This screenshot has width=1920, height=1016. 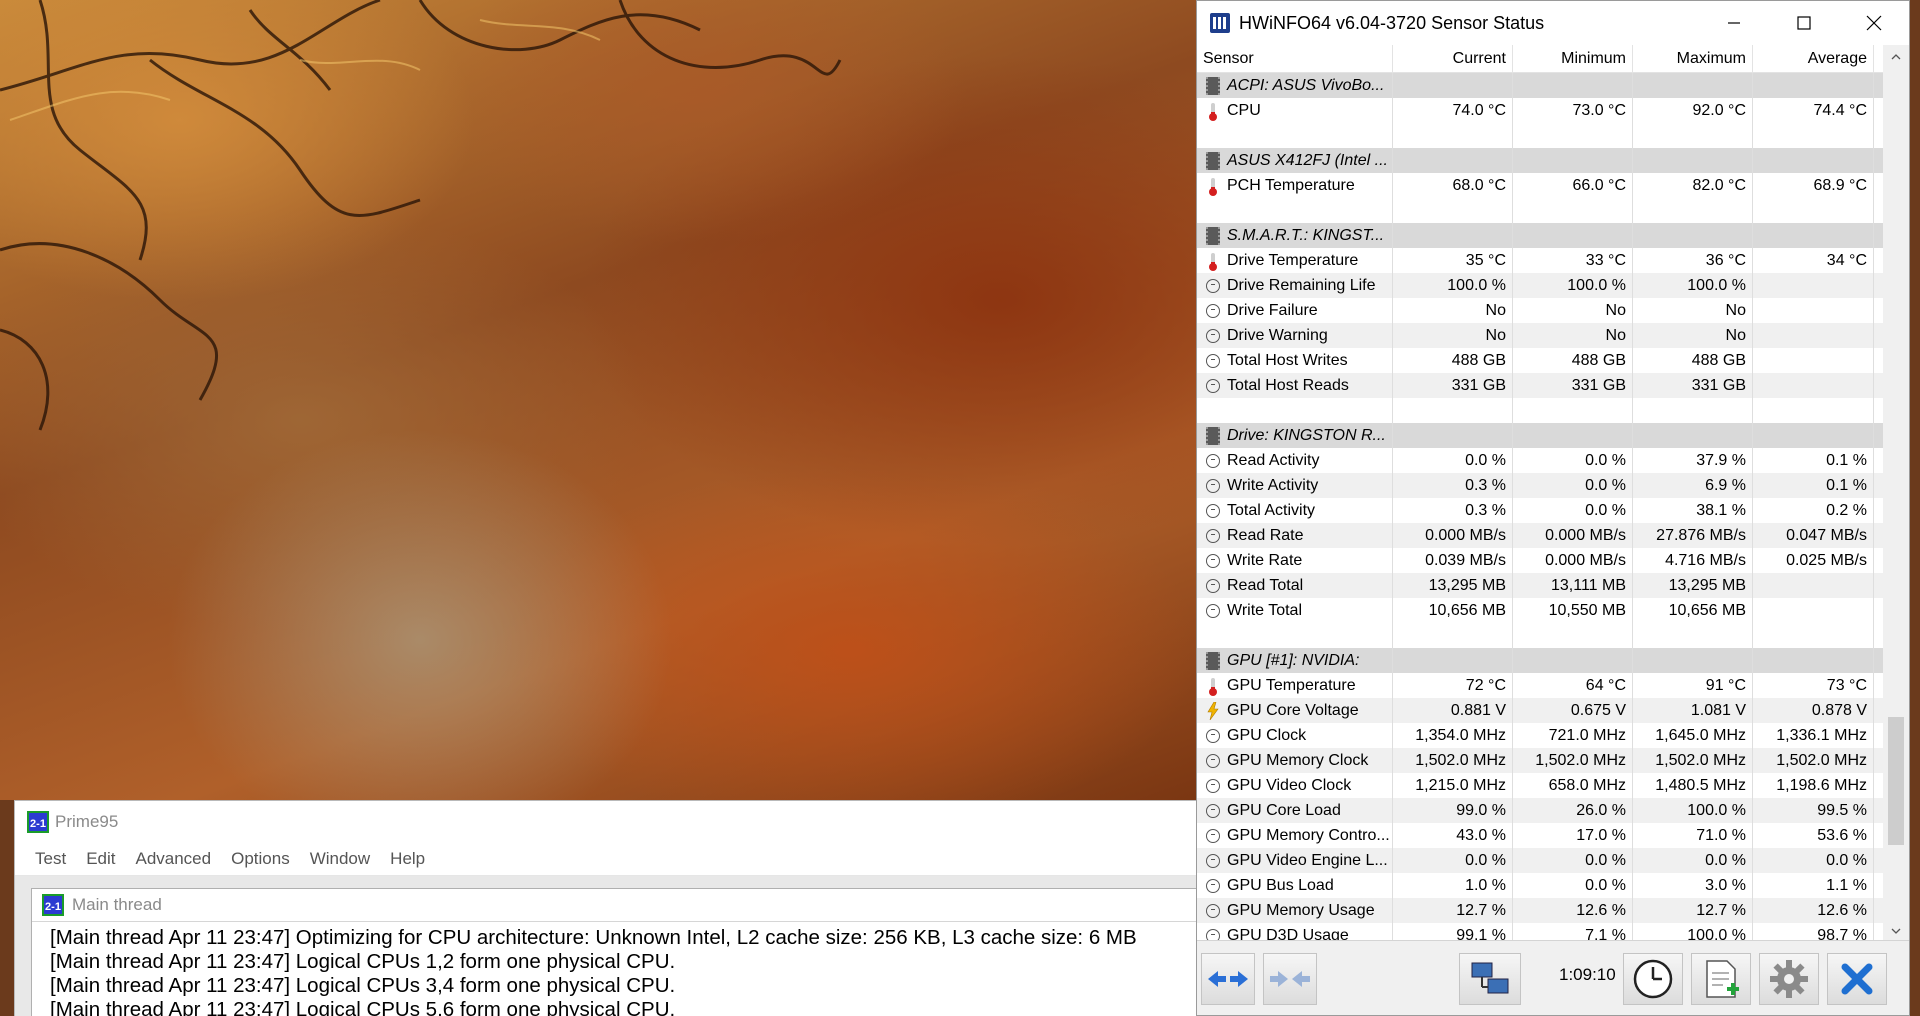 I want to click on exit-button, so click(x=1857, y=979).